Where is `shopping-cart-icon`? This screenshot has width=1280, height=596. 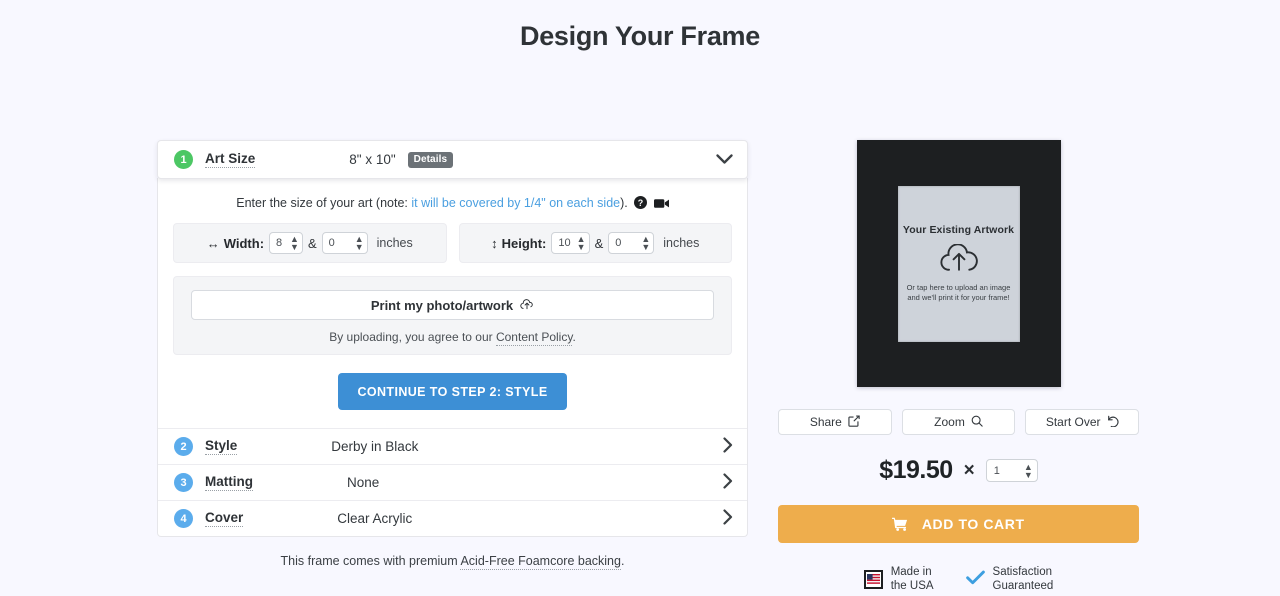 shopping-cart-icon is located at coordinates (902, 524).